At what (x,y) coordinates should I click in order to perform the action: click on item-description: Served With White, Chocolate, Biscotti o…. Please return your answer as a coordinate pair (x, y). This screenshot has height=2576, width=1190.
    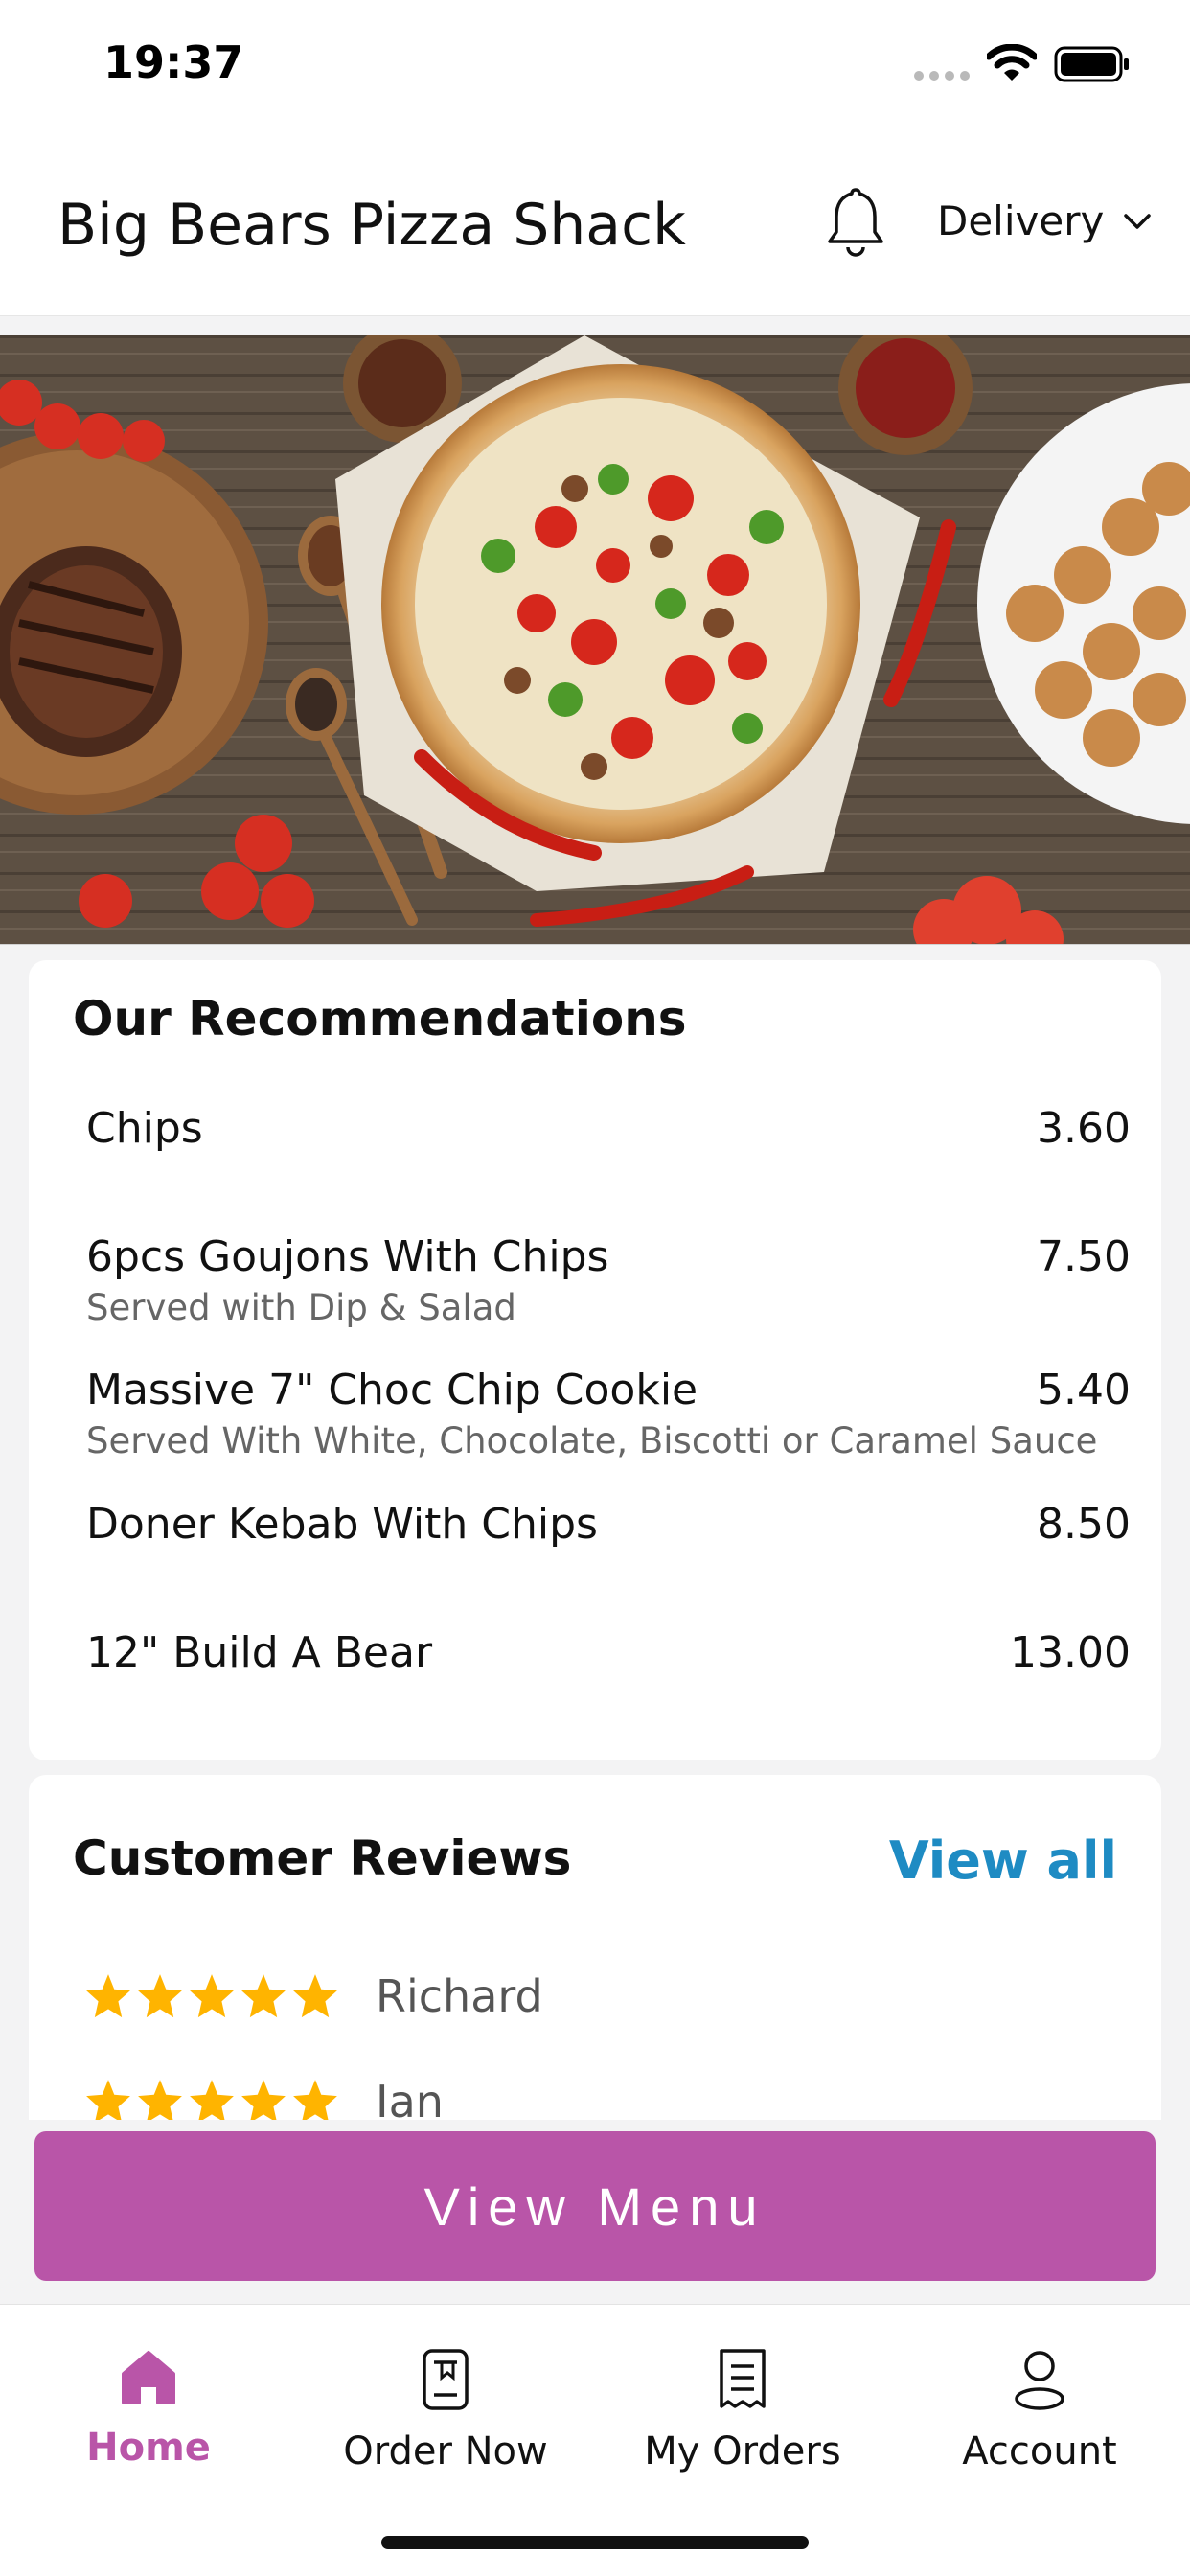
    Looking at the image, I should click on (592, 1440).